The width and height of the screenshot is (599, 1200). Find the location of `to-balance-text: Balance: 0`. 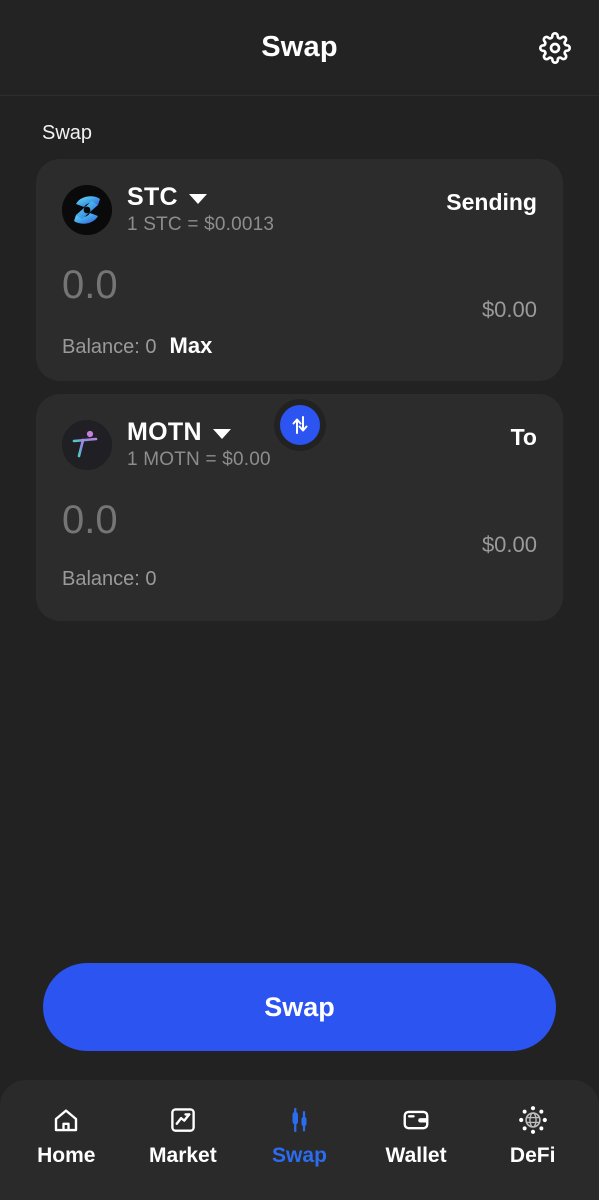

to-balance-text: Balance: 0 is located at coordinates (109, 579).